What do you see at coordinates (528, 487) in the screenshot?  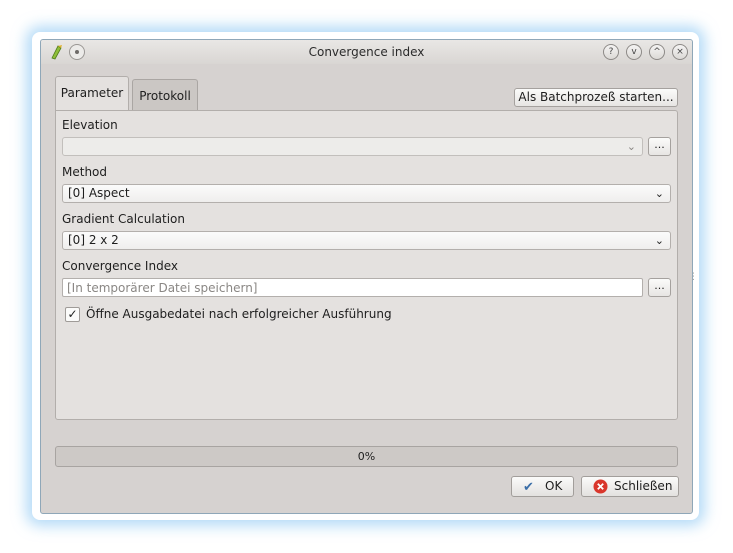 I see `check-icon: ✔` at bounding box center [528, 487].